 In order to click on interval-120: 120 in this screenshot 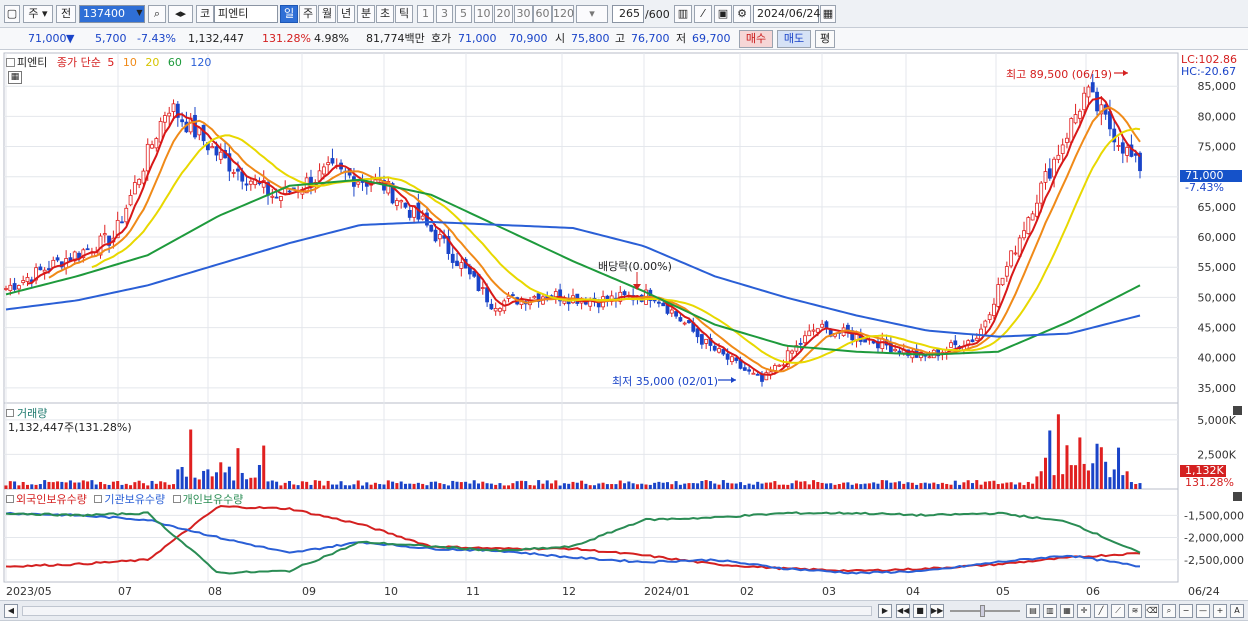, I will do `click(563, 14)`.